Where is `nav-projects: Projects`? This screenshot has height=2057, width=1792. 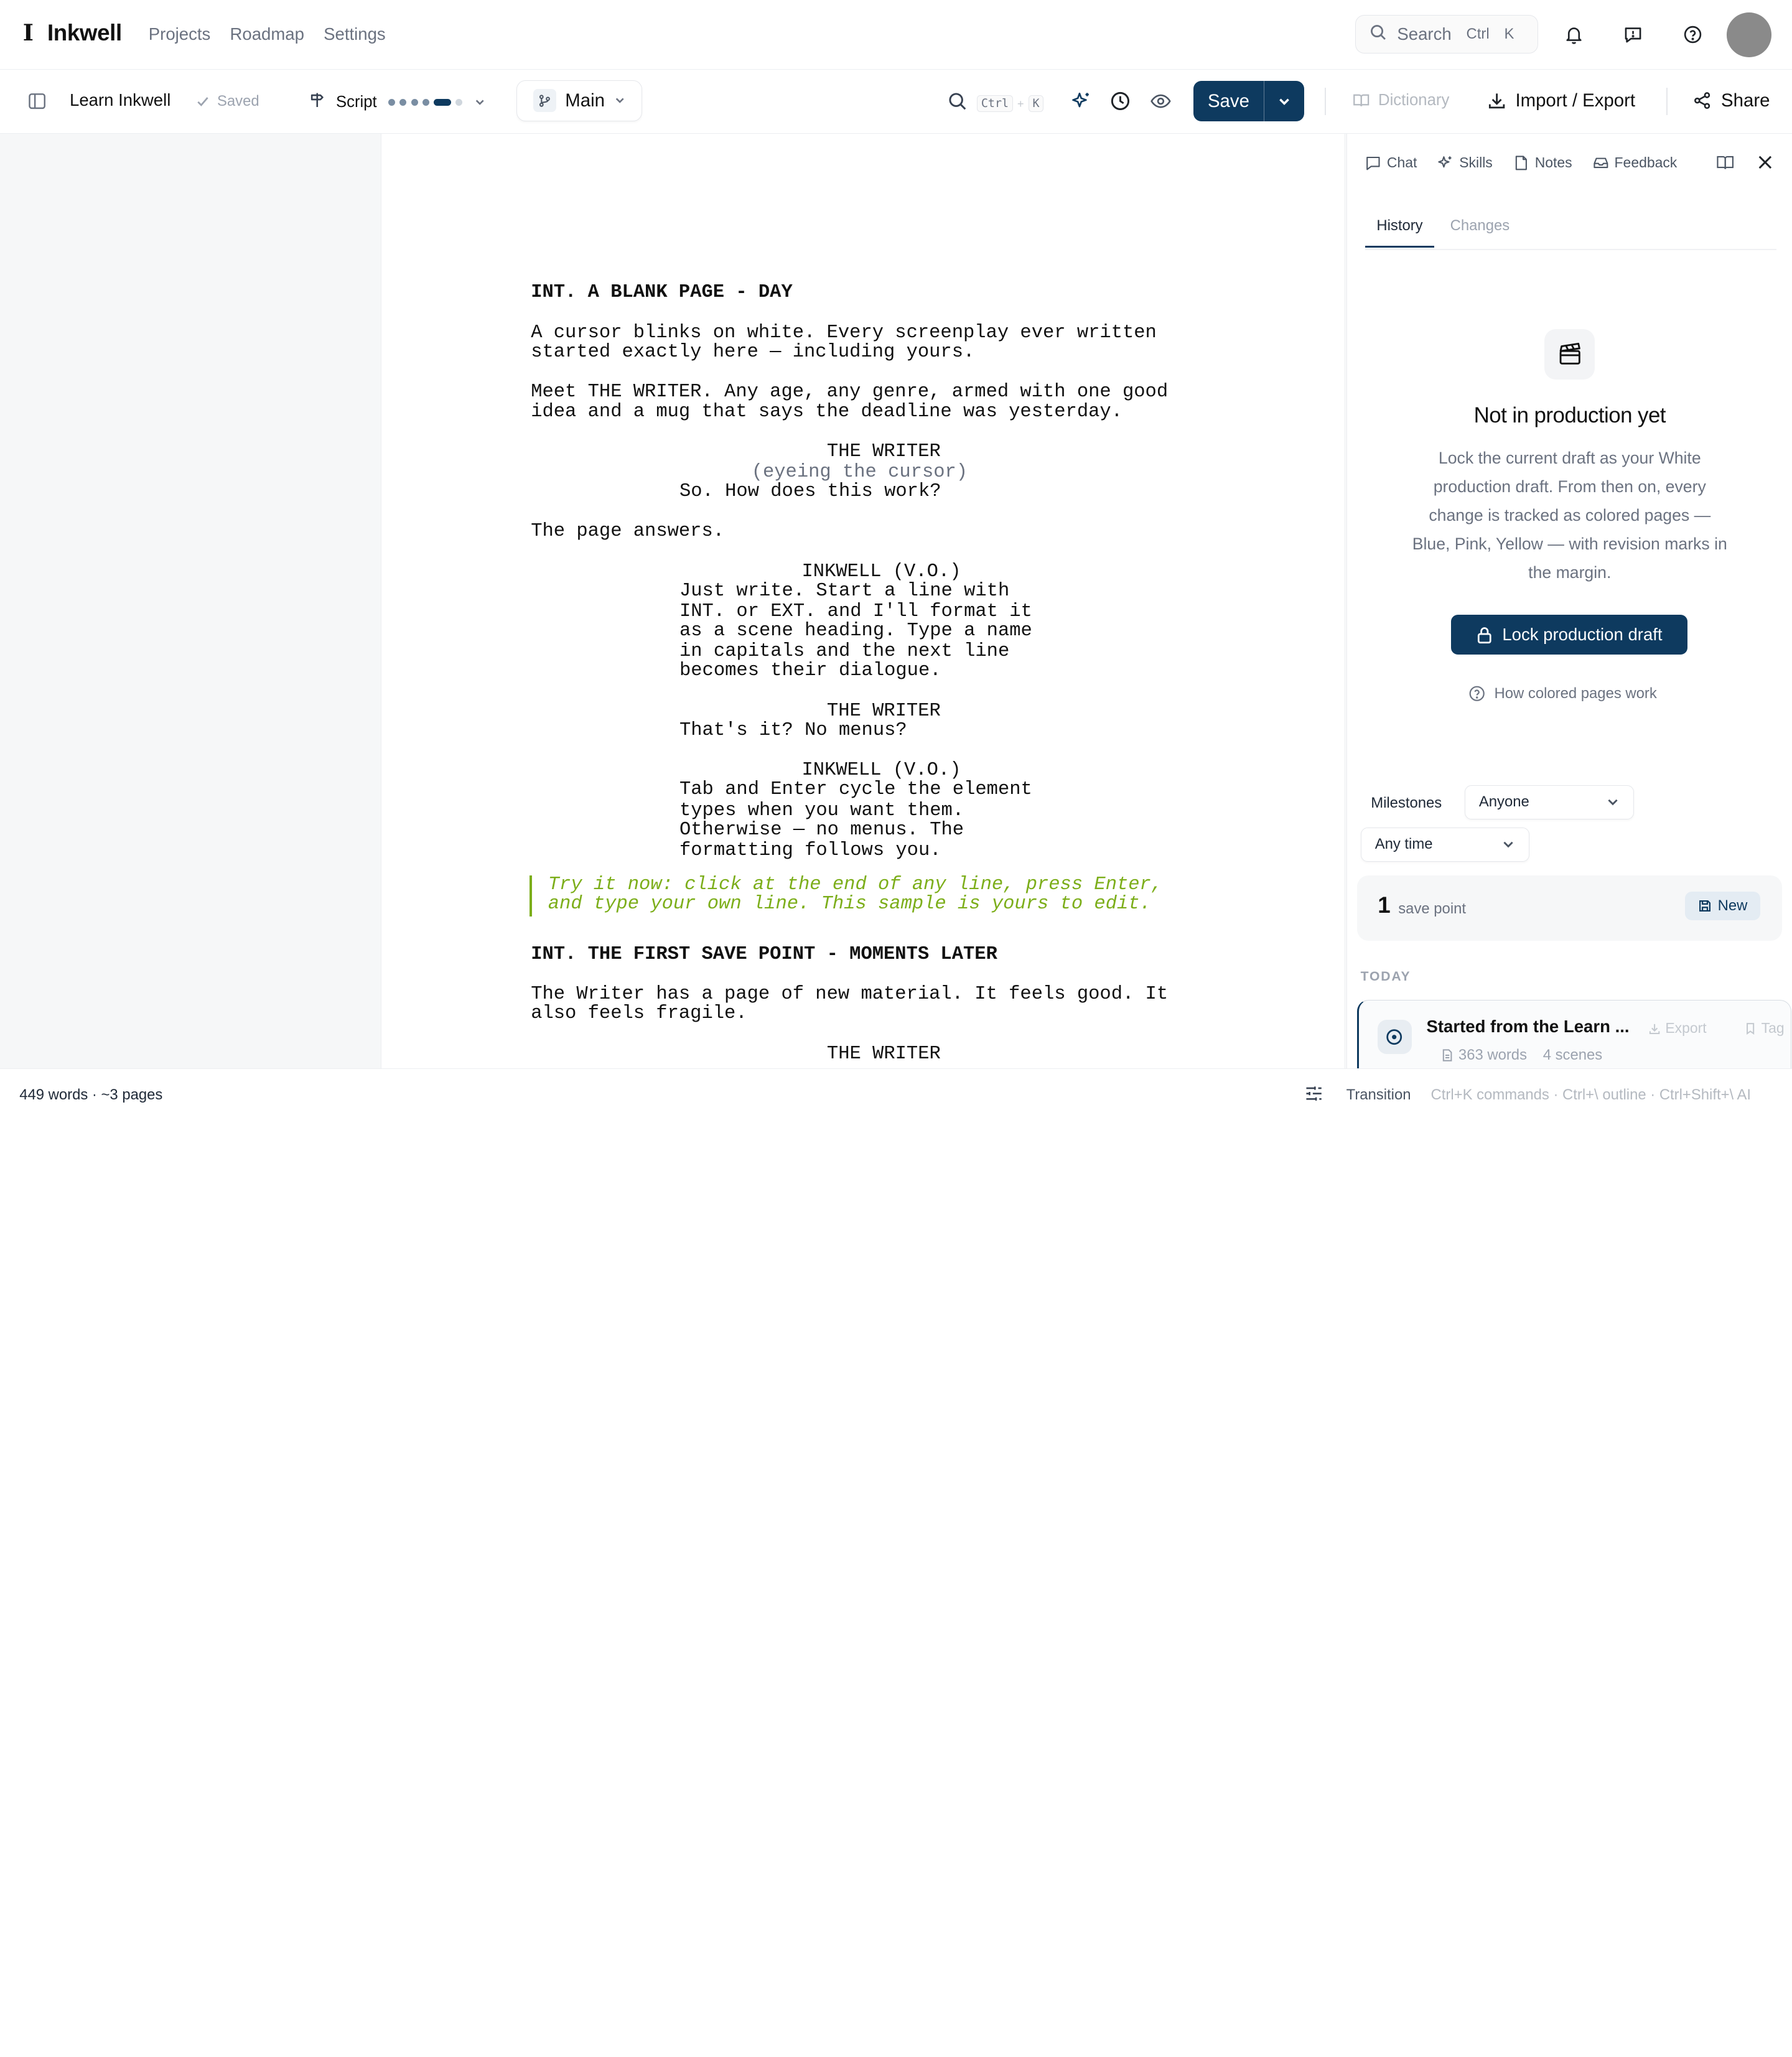 nav-projects: Projects is located at coordinates (180, 34).